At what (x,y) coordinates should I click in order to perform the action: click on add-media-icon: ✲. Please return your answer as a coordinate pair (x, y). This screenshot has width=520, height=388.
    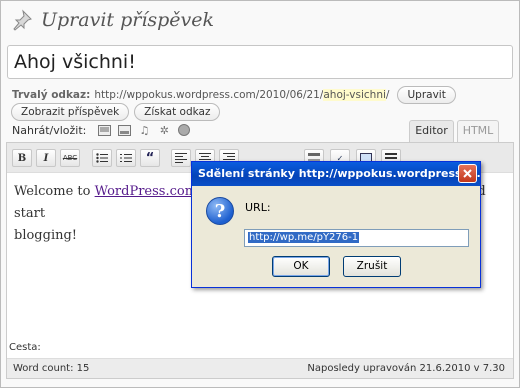
    Looking at the image, I should click on (164, 130).